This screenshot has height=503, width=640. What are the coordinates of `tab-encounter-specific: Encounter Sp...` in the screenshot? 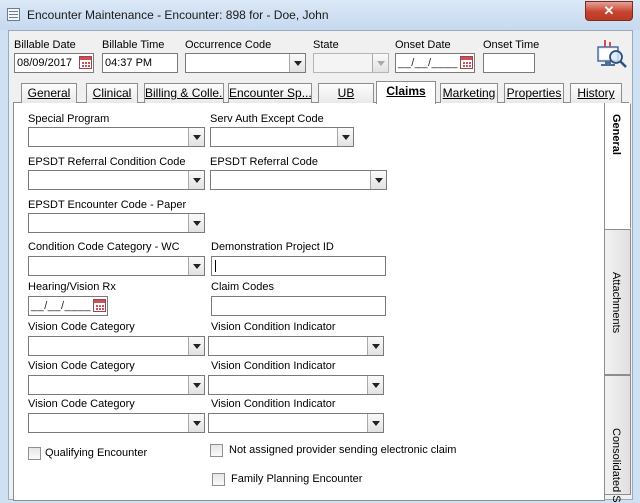 It's located at (270, 93).